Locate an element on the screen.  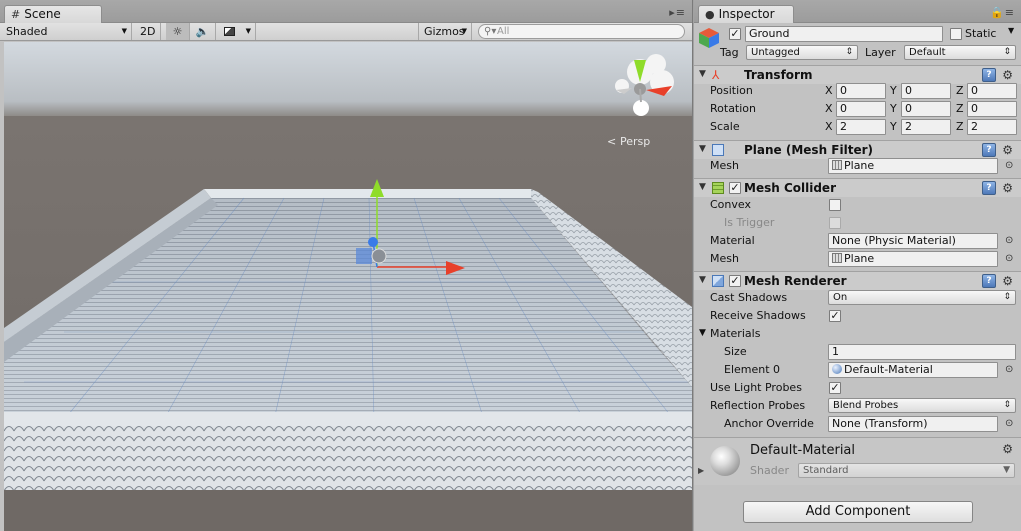
lock-icon: 🔒≡ is located at coordinates (1002, 12).